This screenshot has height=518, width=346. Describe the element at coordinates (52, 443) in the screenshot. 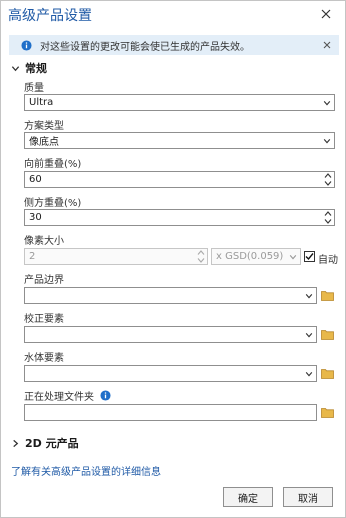

I see `section-2d-products-title: 2D 元产品` at that location.